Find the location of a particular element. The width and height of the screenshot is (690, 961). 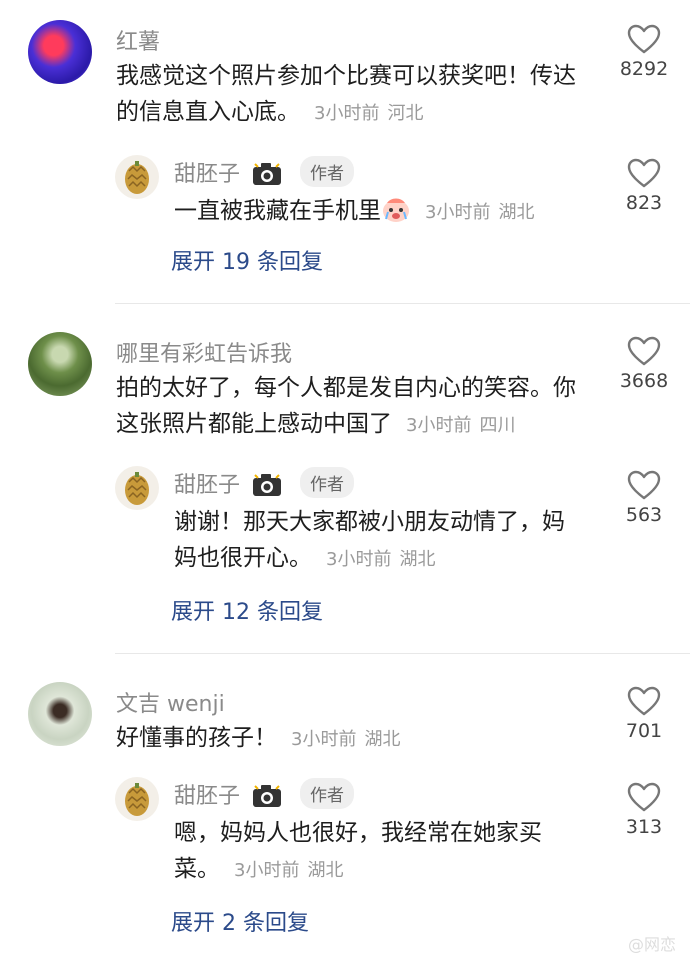

like-button: 3668 is located at coordinates (644, 364).